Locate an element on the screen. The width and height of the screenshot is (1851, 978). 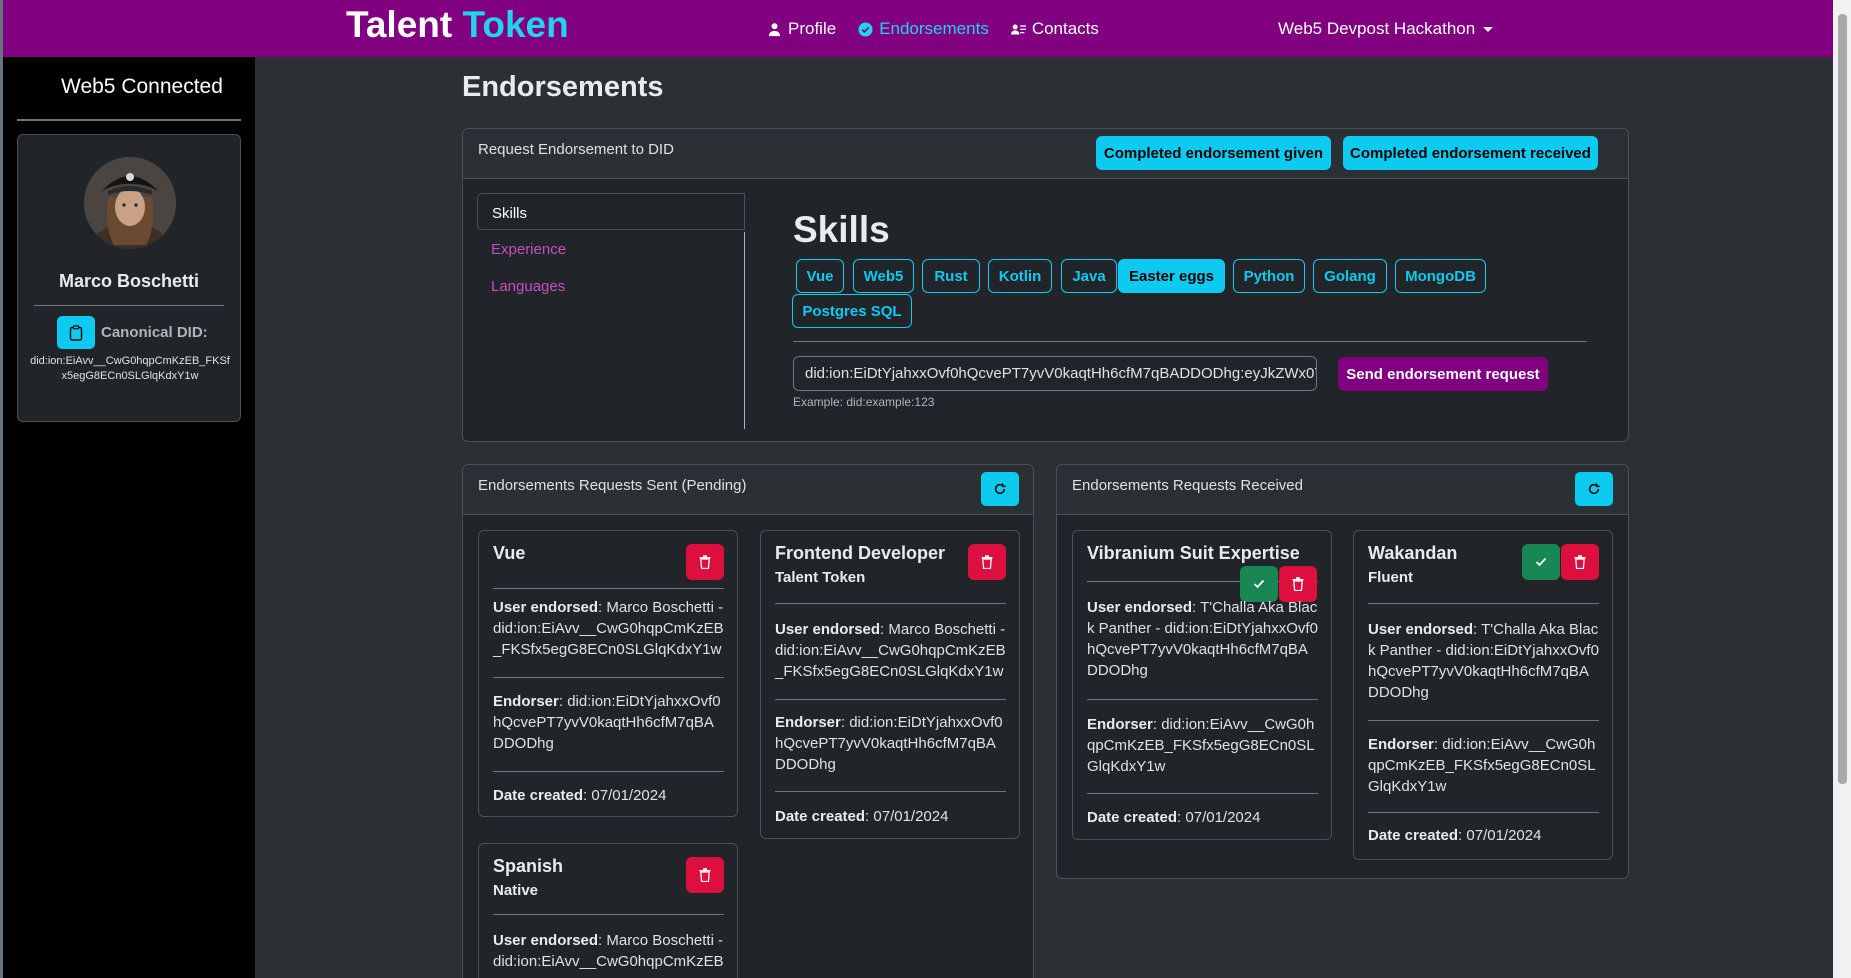
nav-profile: Profile is located at coordinates (801, 29).